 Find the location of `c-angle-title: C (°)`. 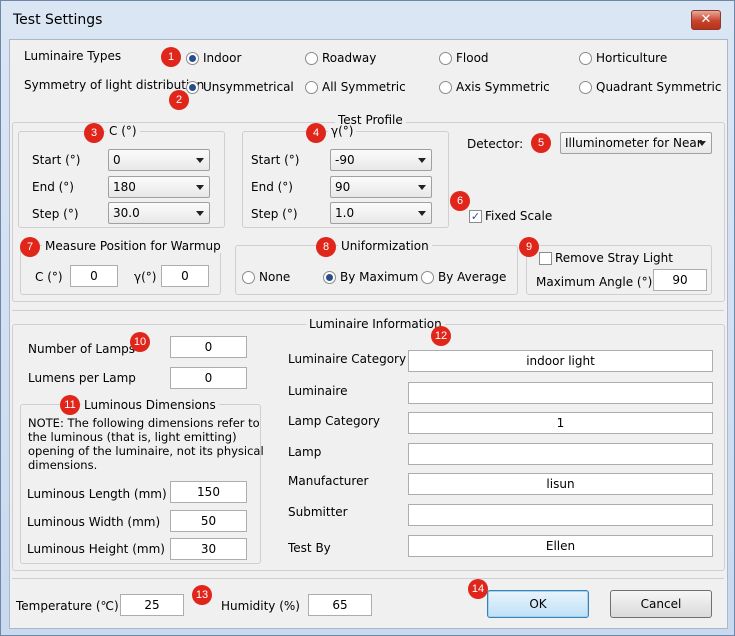

c-angle-title: C (°) is located at coordinates (123, 131).